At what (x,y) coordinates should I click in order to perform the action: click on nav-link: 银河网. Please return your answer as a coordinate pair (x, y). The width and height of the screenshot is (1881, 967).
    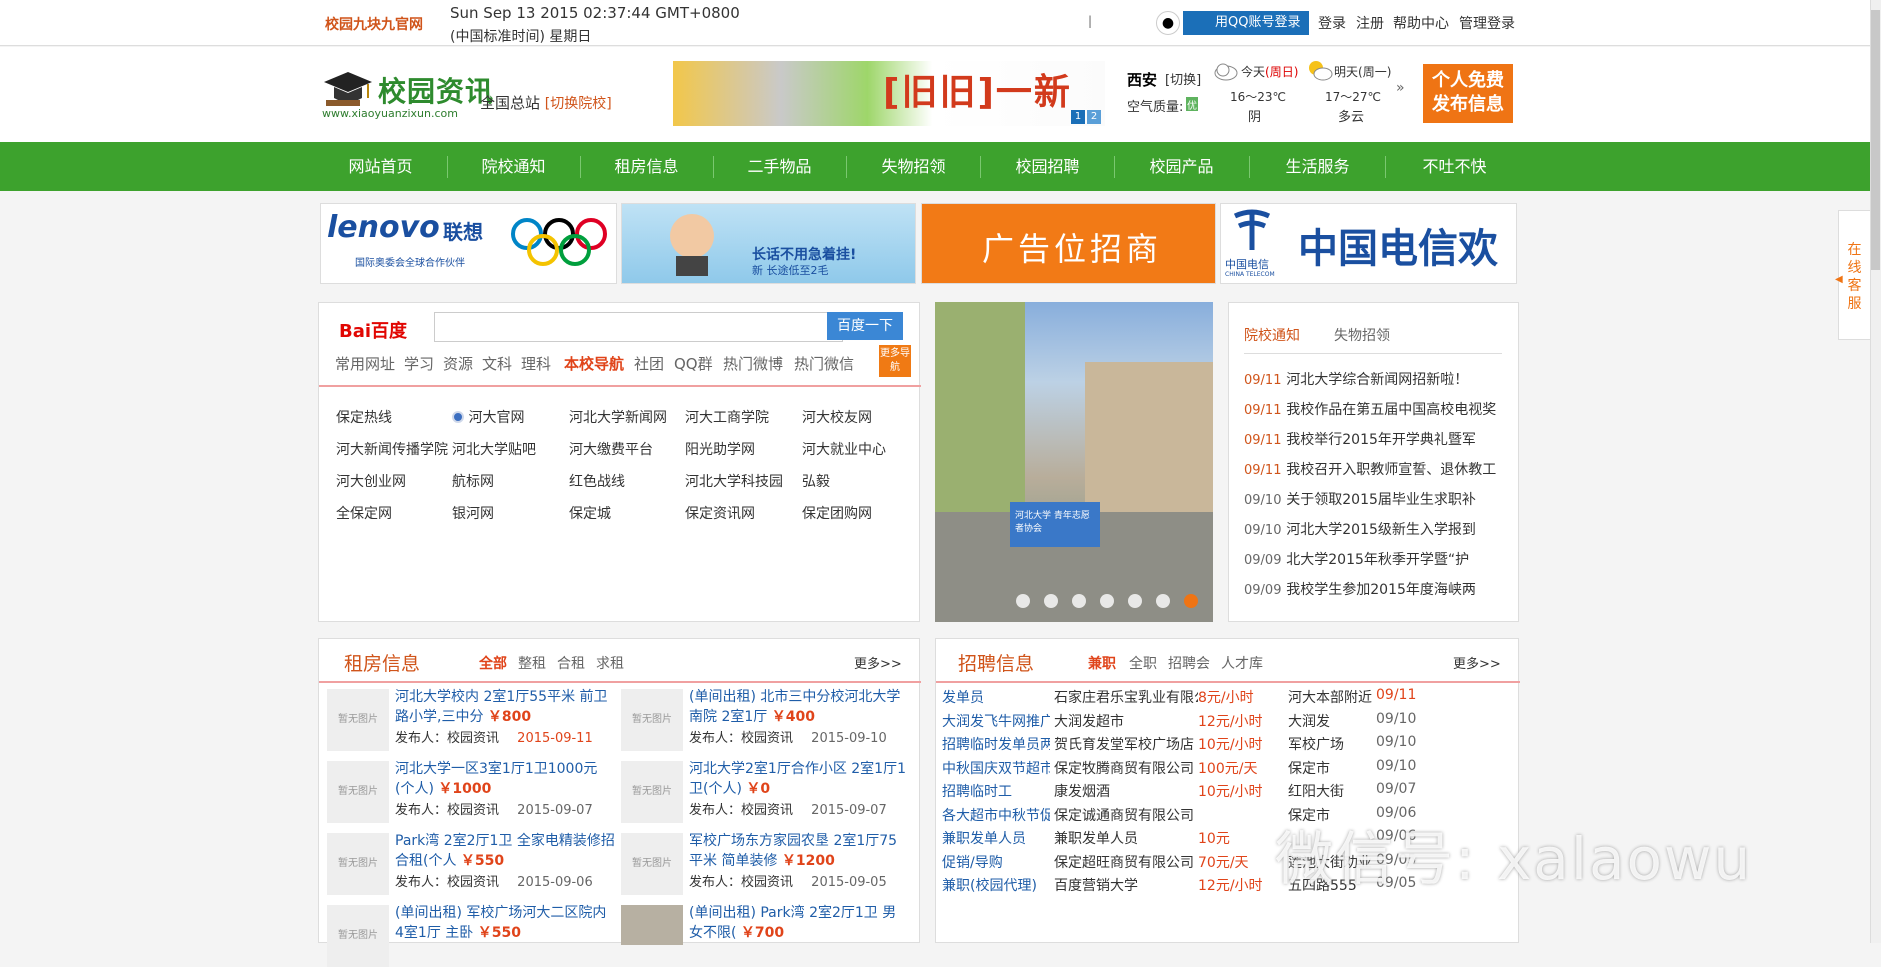
    Looking at the image, I should click on (473, 513).